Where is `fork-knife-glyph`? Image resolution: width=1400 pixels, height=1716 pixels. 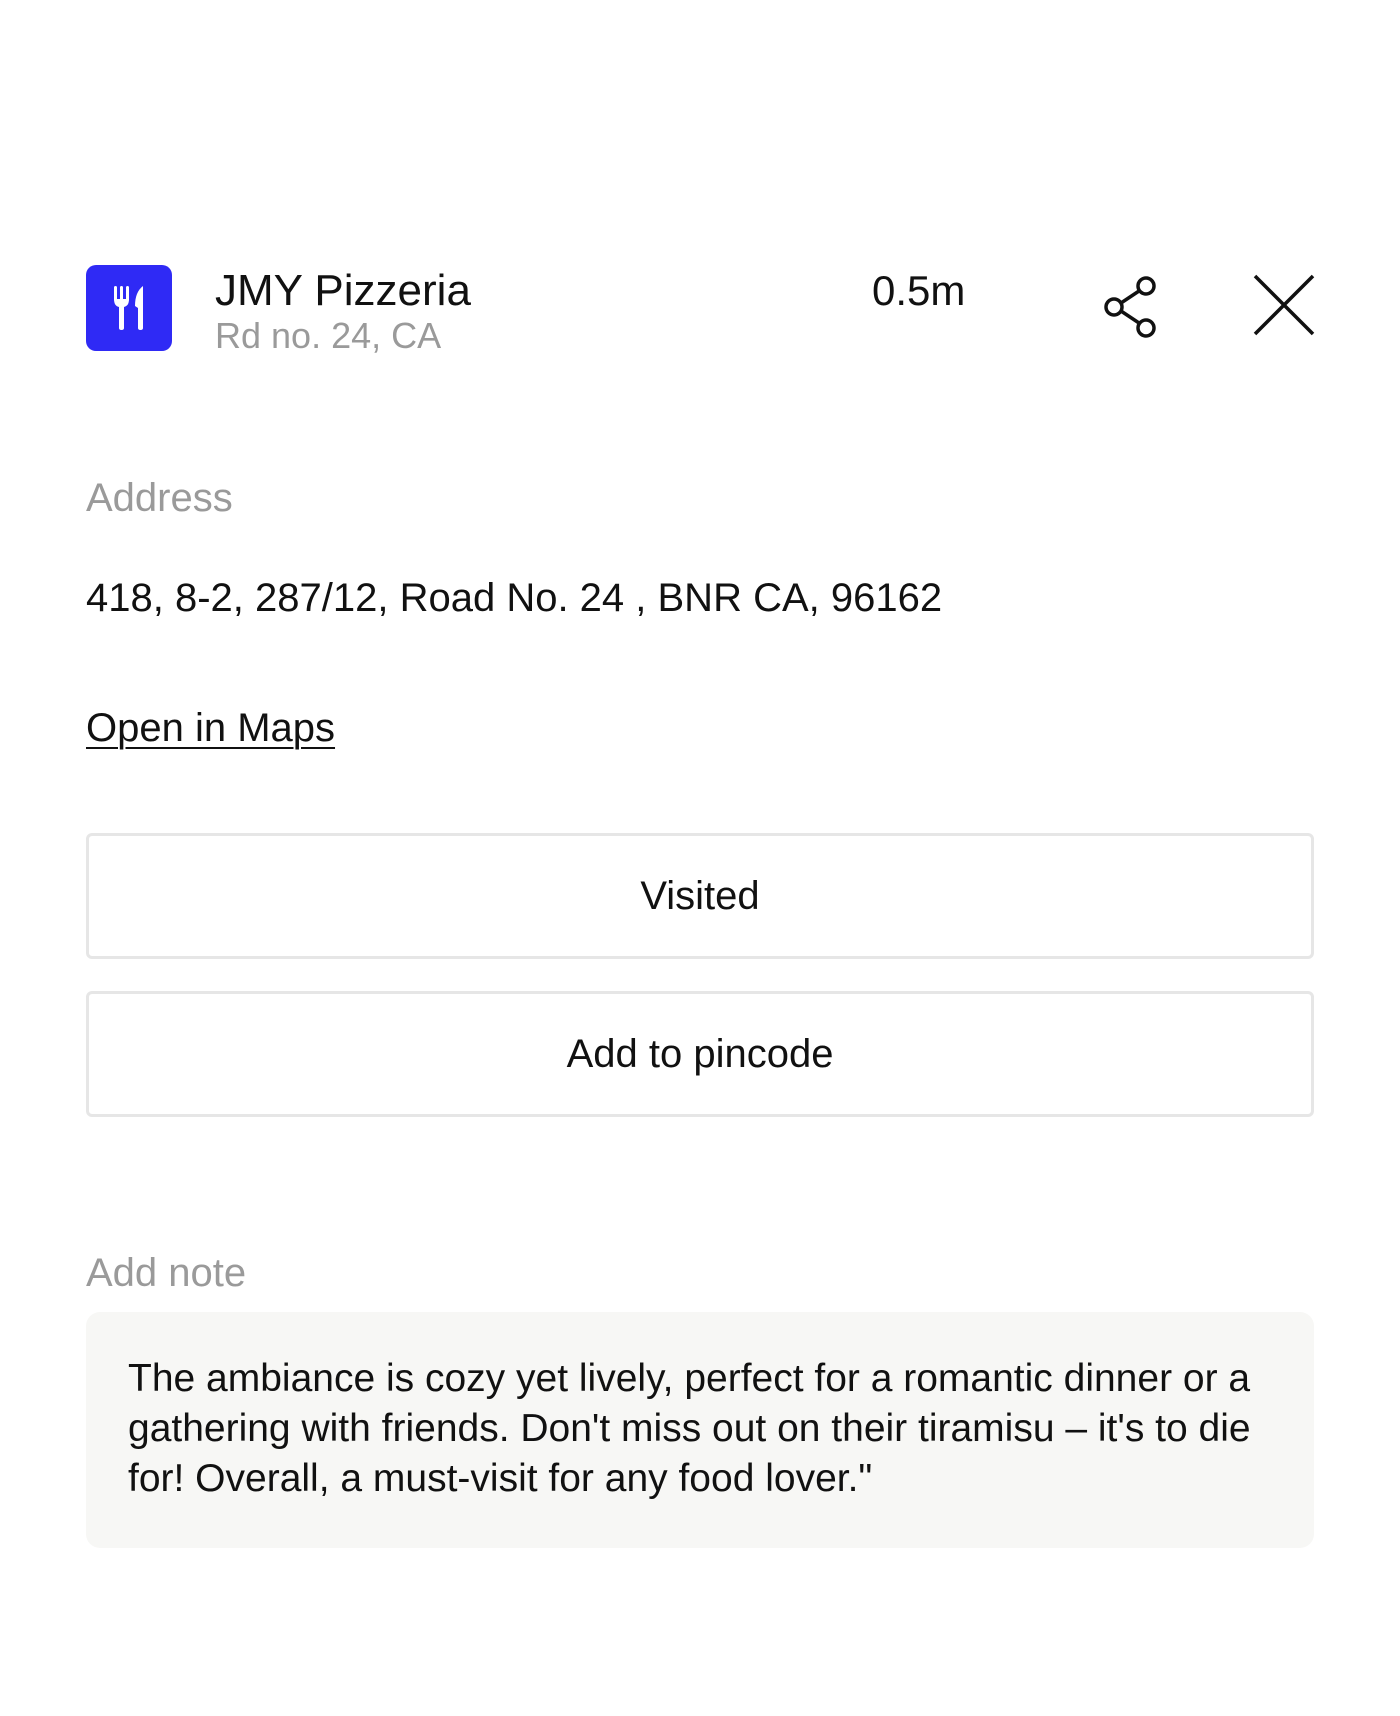
fork-knife-glyph is located at coordinates (128, 308).